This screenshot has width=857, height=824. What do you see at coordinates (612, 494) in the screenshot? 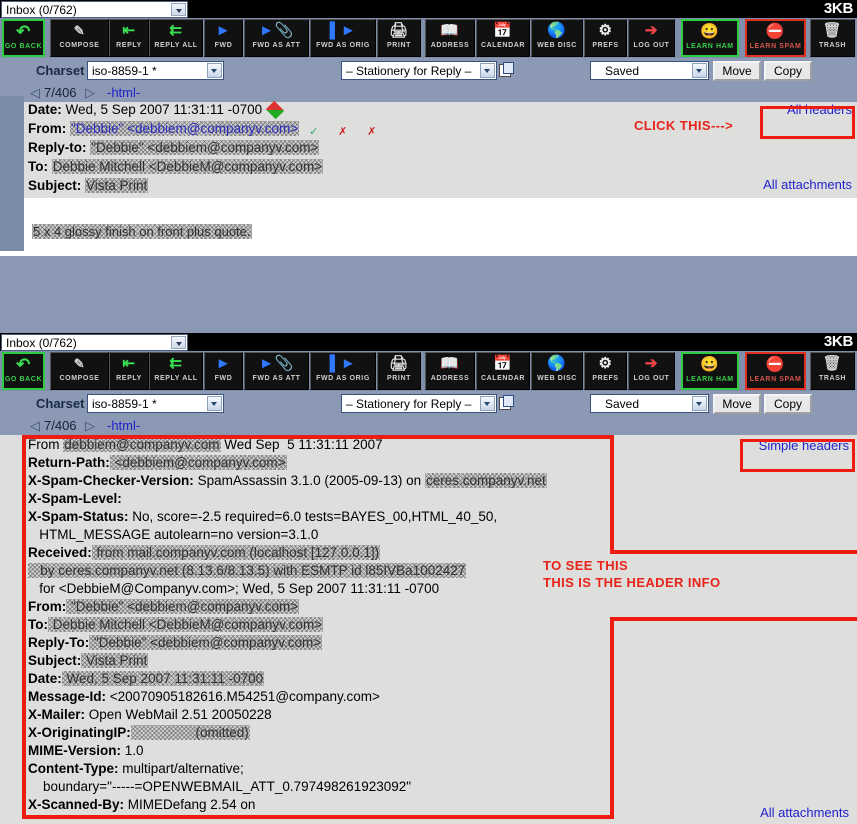
I see `header-box-outline-right-upper` at bounding box center [612, 494].